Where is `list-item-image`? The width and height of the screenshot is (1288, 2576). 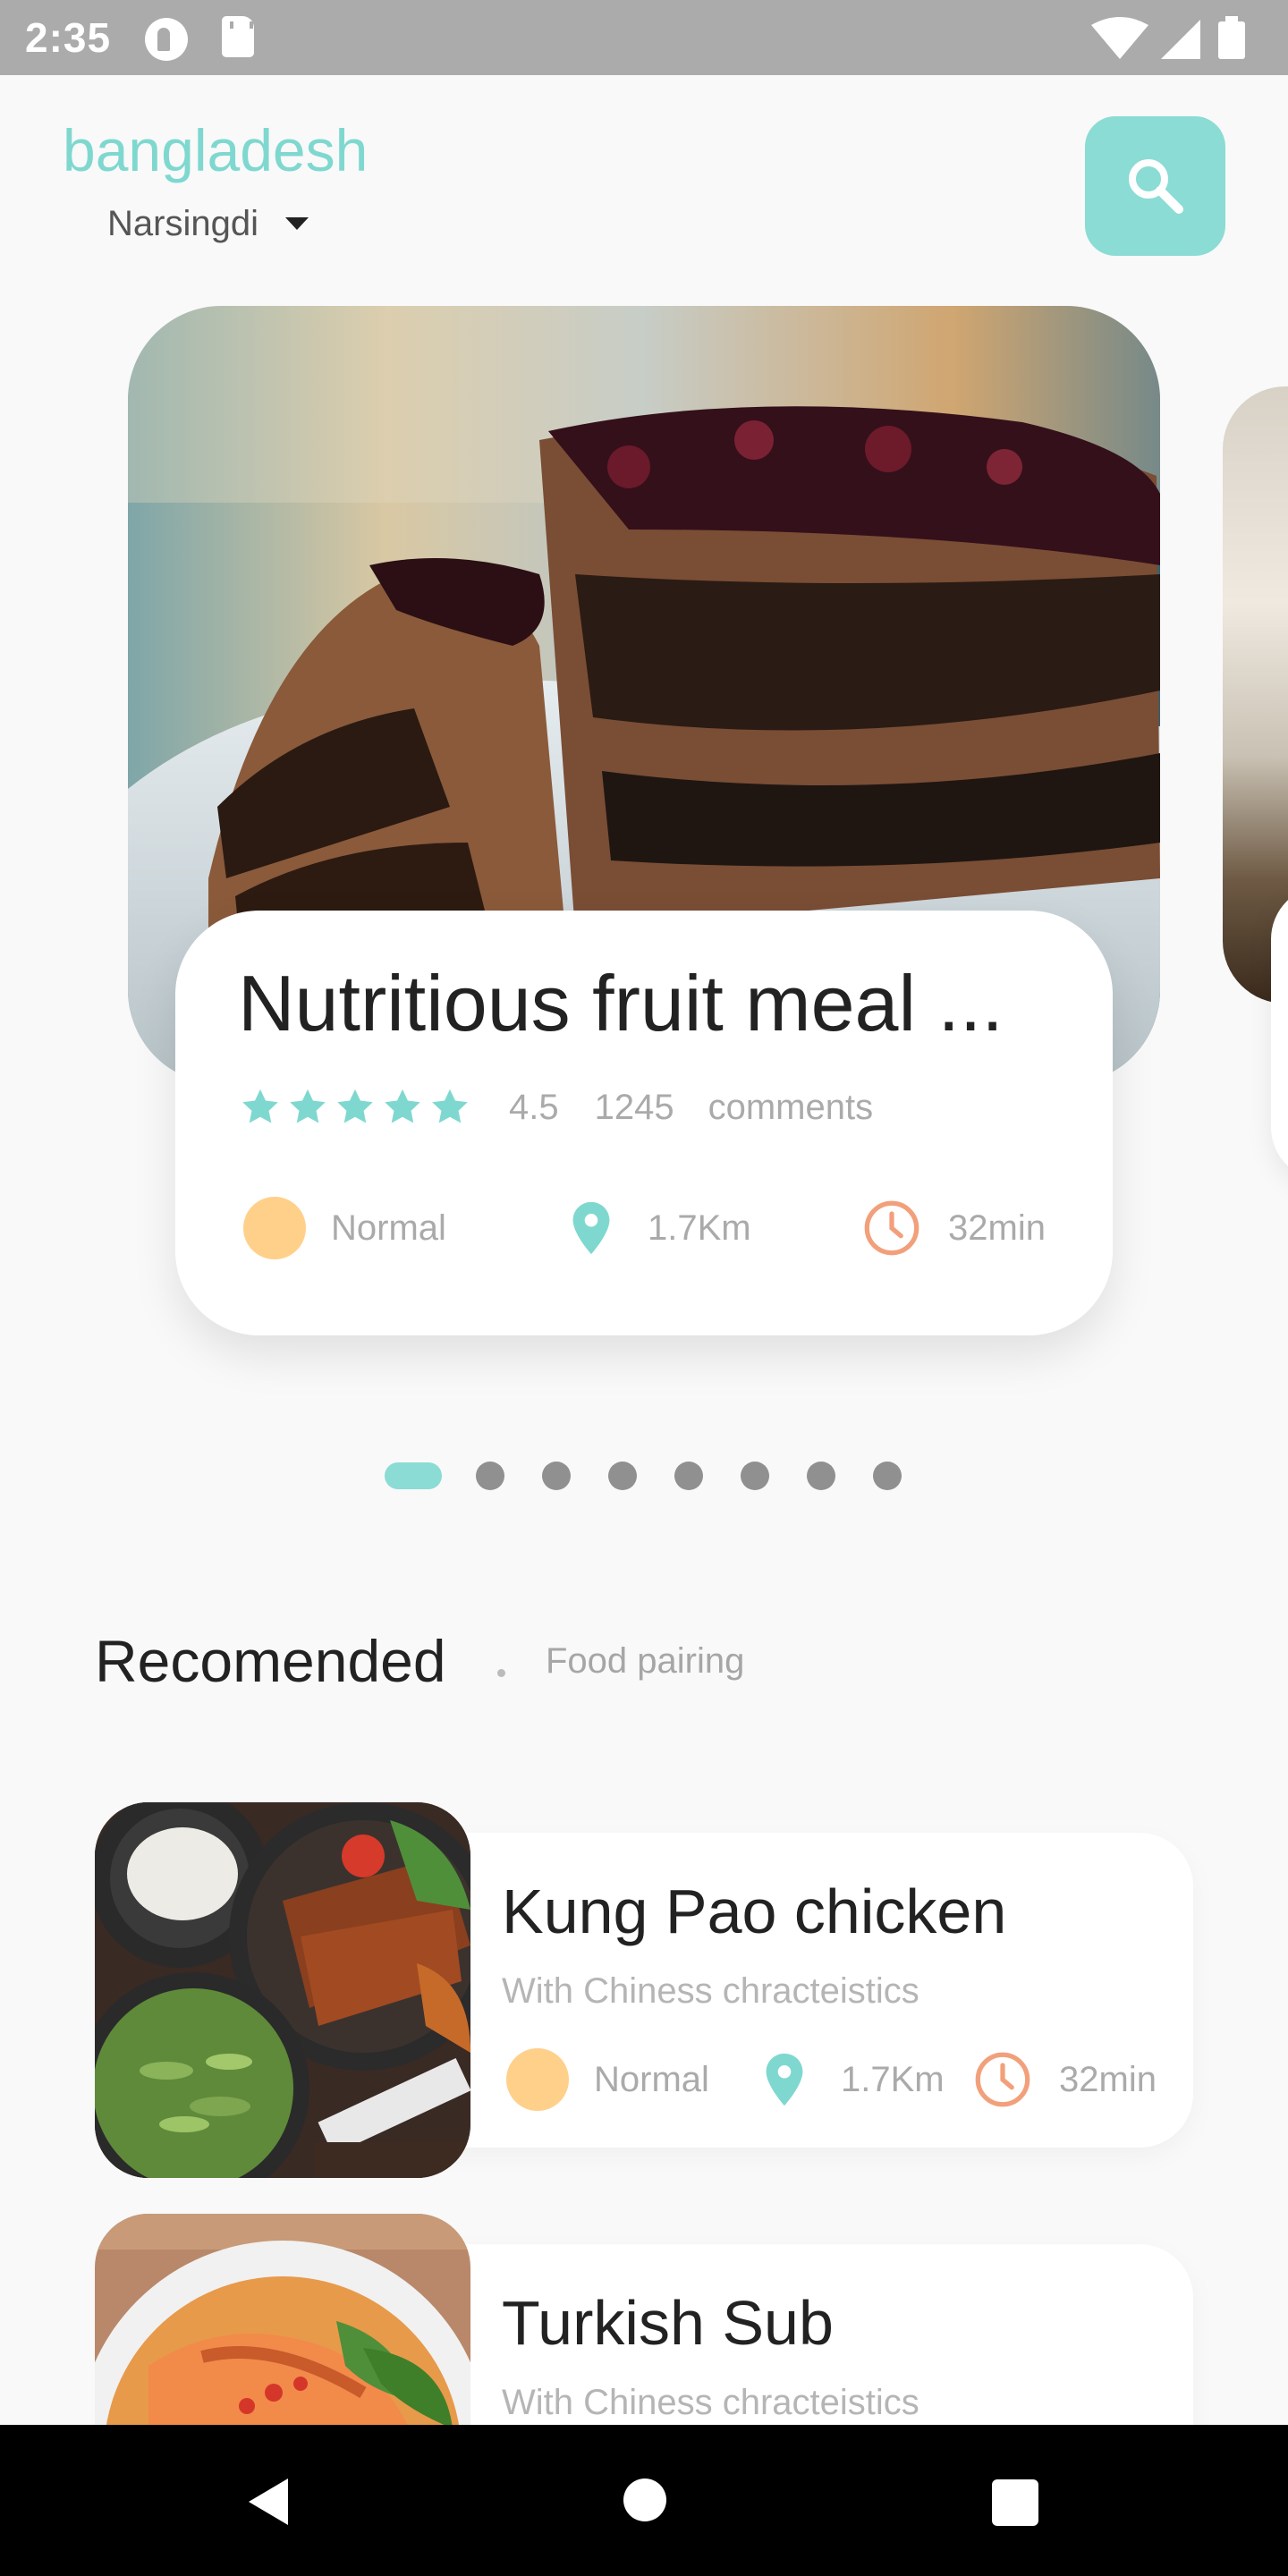 list-item-image is located at coordinates (282, 1990).